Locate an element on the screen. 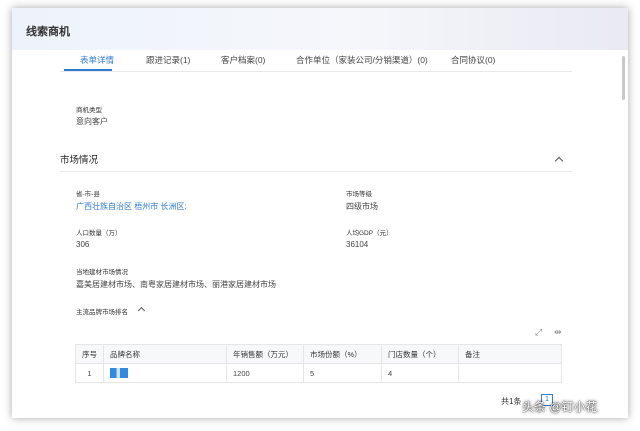  cell-index: 1 is located at coordinates (89, 373).